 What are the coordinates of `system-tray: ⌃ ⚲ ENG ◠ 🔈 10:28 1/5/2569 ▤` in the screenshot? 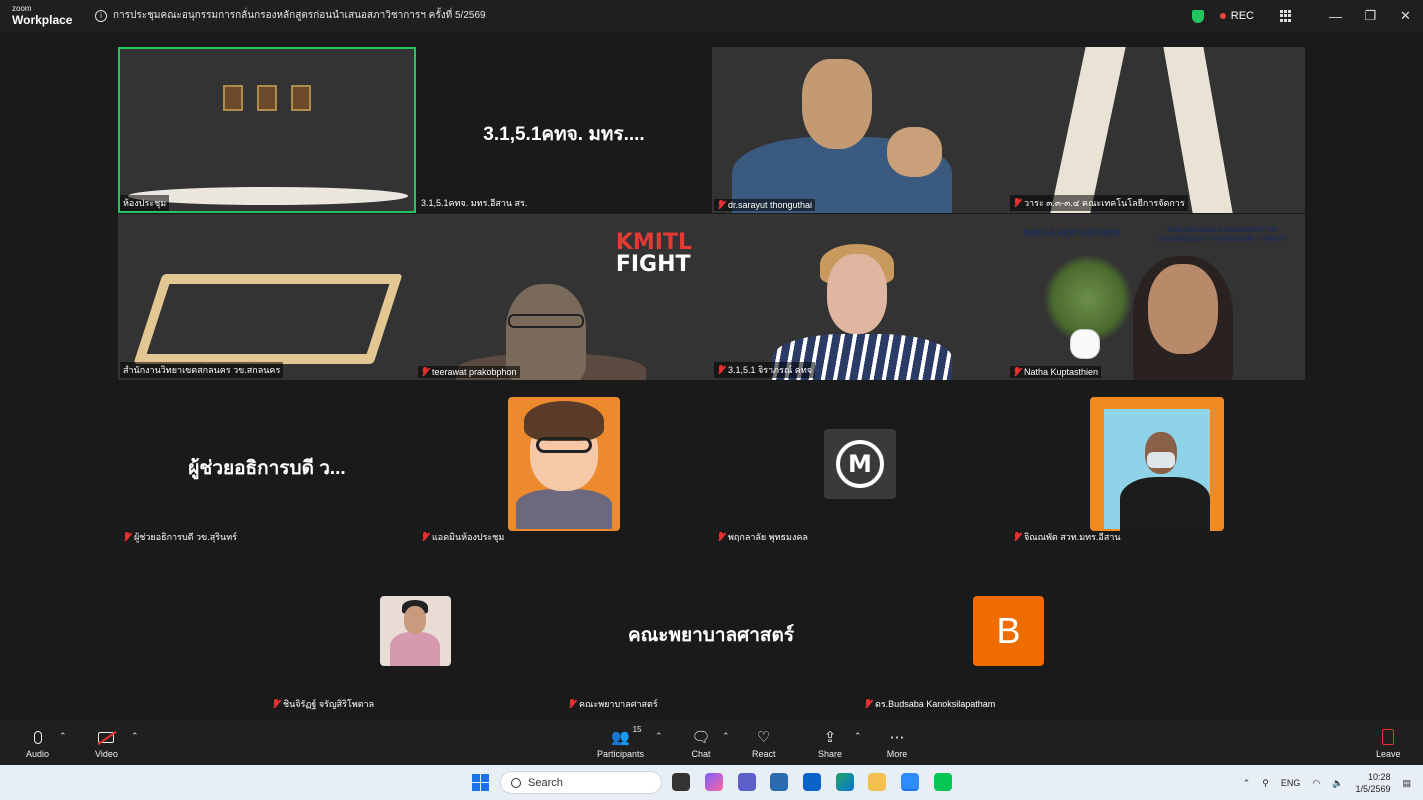 It's located at (1327, 783).